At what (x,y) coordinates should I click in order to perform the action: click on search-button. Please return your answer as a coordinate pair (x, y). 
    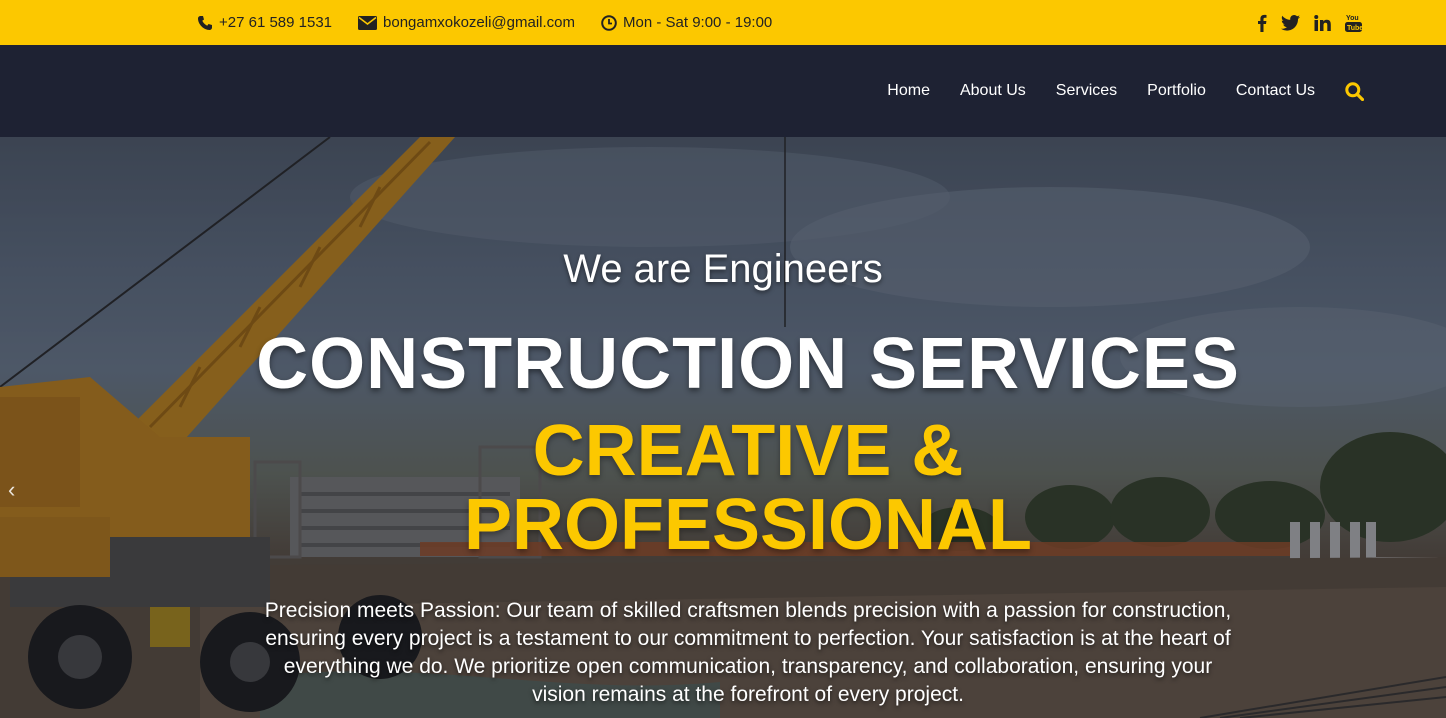
    Looking at the image, I should click on (1354, 91).